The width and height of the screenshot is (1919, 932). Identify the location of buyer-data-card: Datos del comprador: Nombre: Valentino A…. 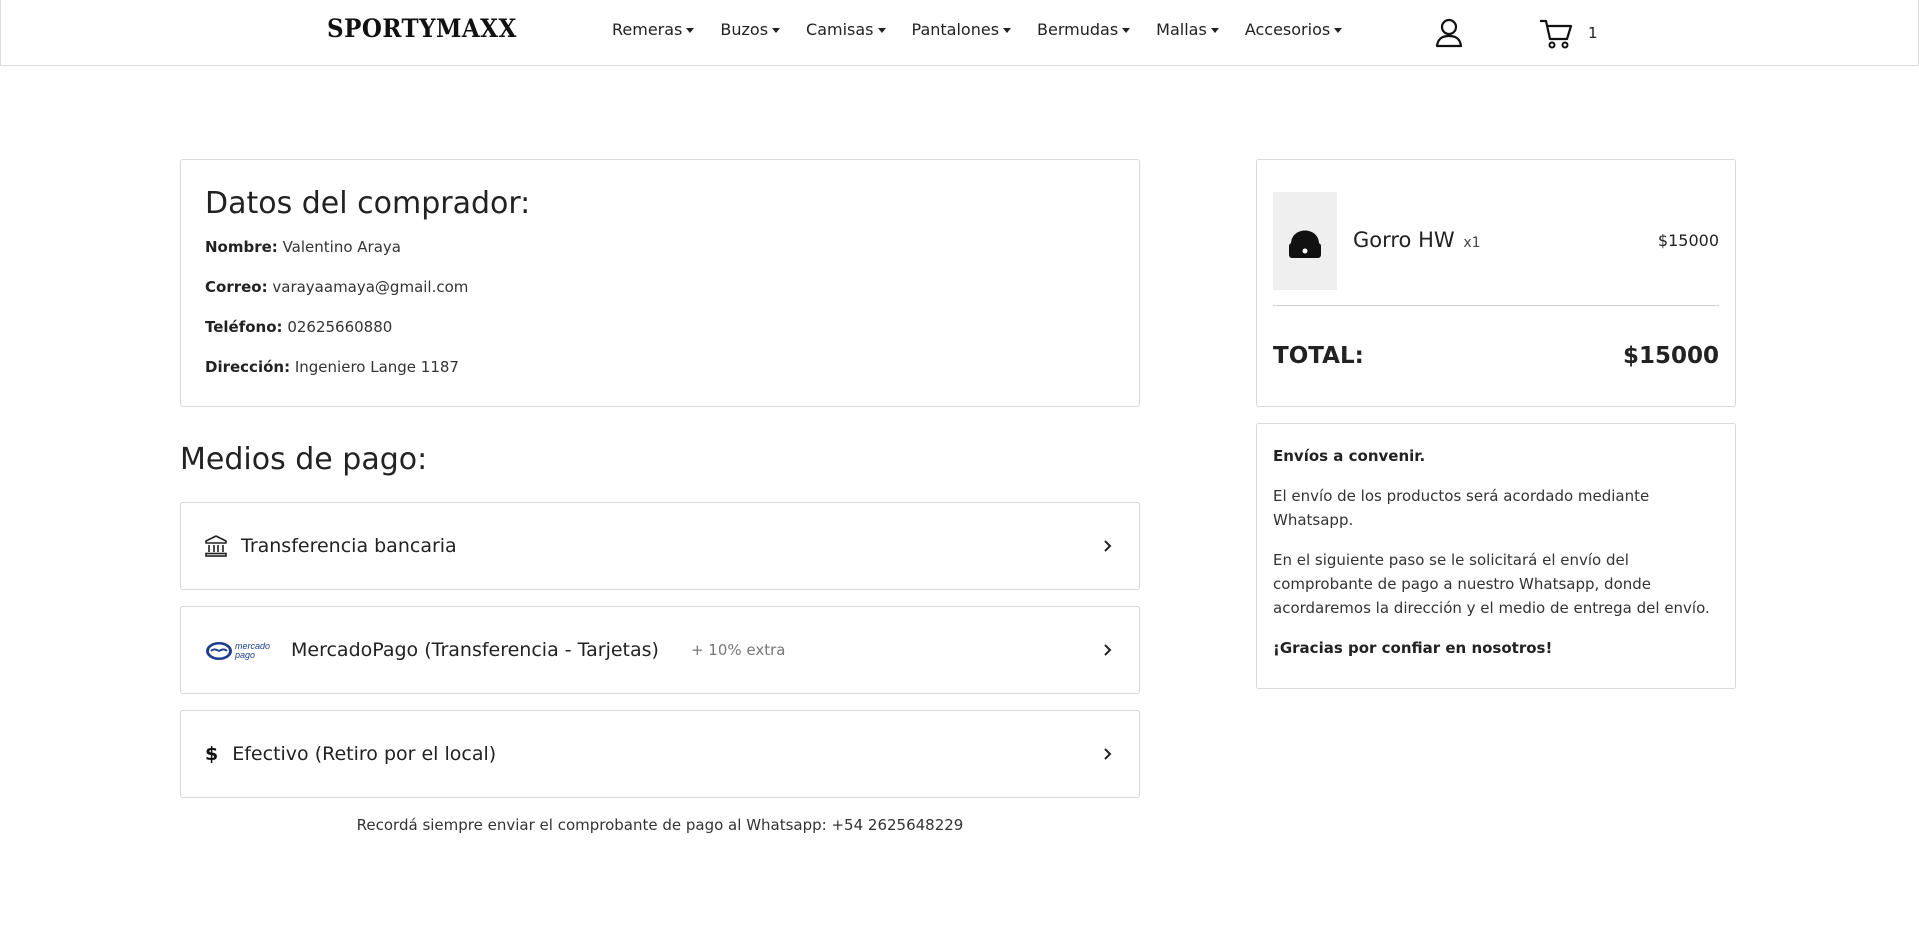
(660, 283).